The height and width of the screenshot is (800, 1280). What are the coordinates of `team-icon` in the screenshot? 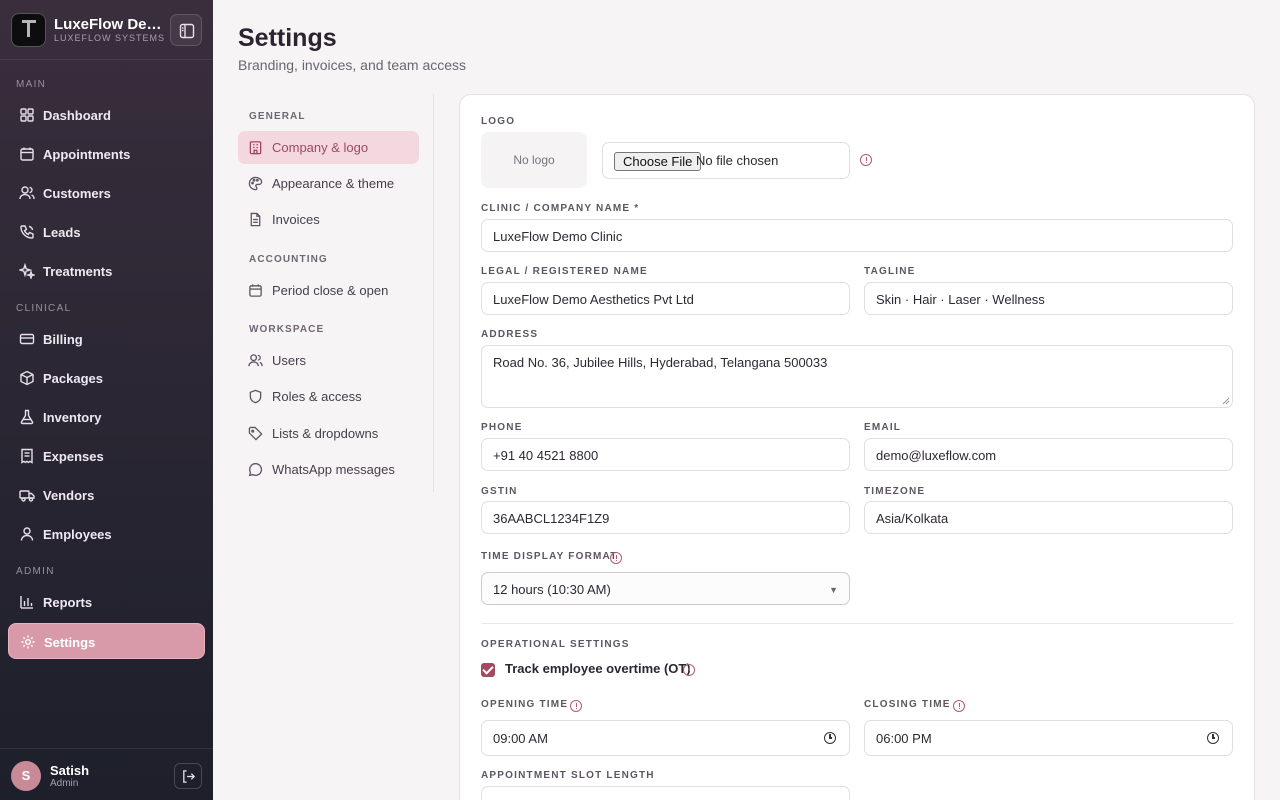 It's located at (27, 534).